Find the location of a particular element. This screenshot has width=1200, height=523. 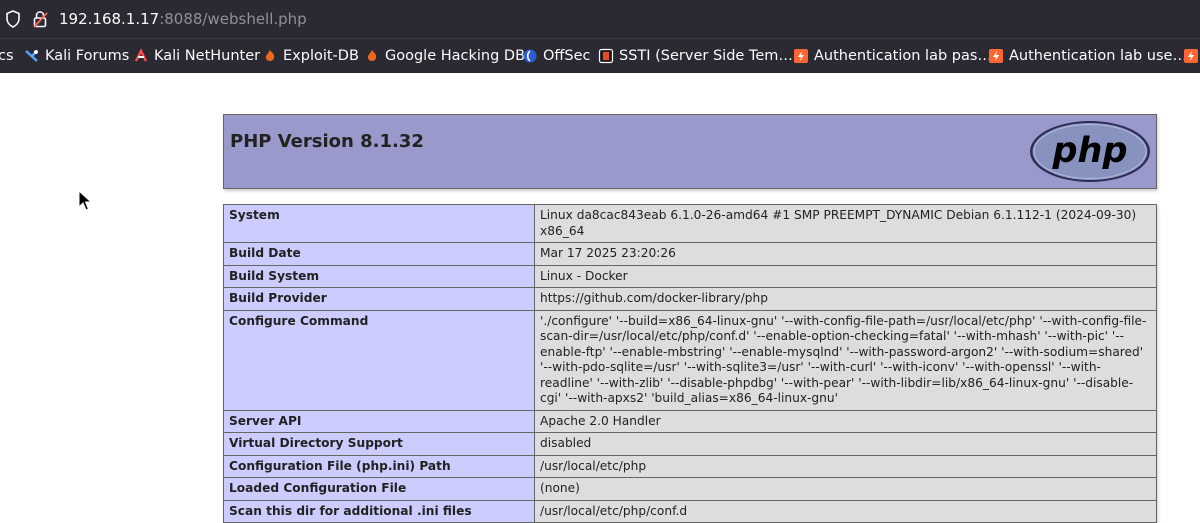

bookmark-label: Kali Forums is located at coordinates (87, 56).